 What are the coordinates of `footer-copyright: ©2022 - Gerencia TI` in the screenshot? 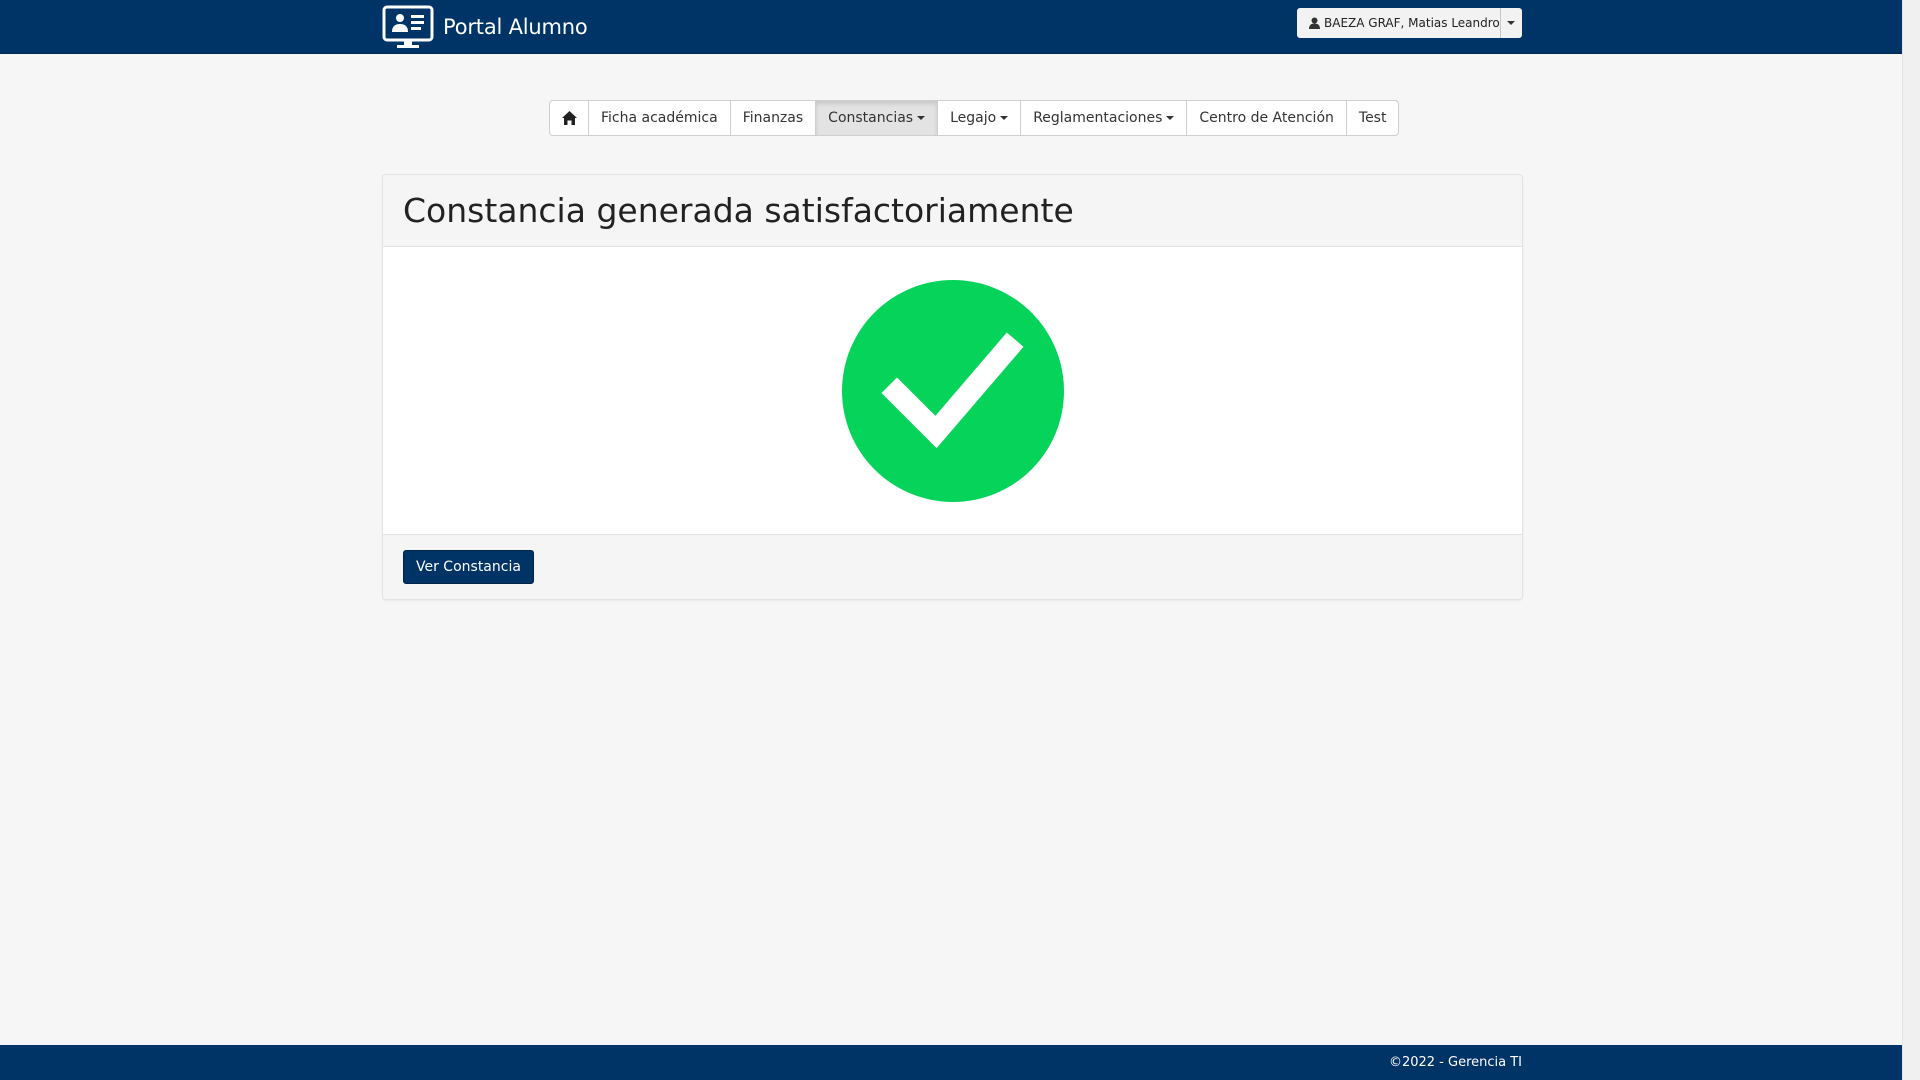 It's located at (1455, 1062).